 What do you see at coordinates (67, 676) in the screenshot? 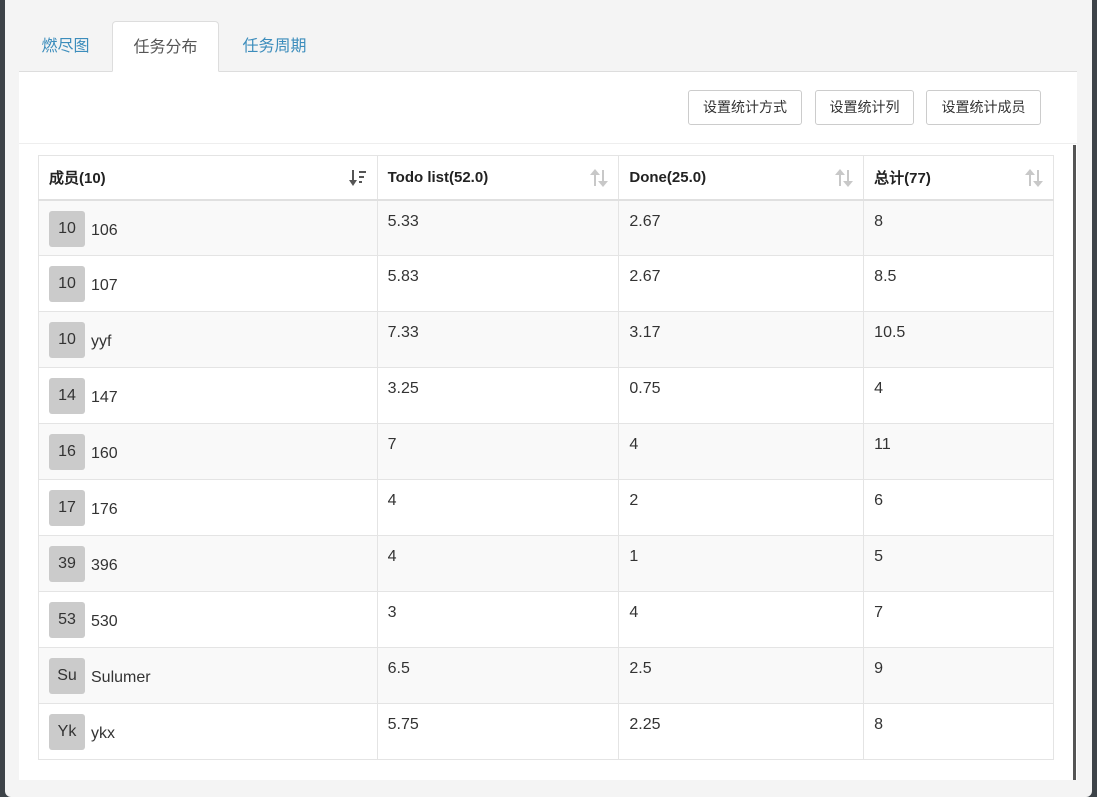
I see `avatar: Su` at bounding box center [67, 676].